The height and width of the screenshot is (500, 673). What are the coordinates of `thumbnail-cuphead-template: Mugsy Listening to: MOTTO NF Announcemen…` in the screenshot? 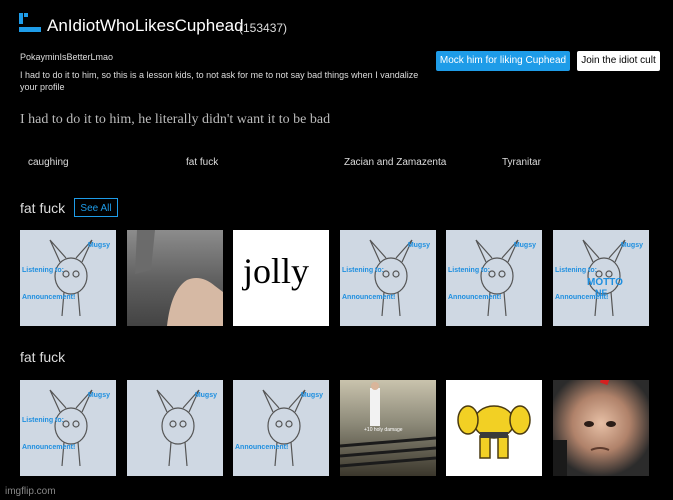 It's located at (601, 278).